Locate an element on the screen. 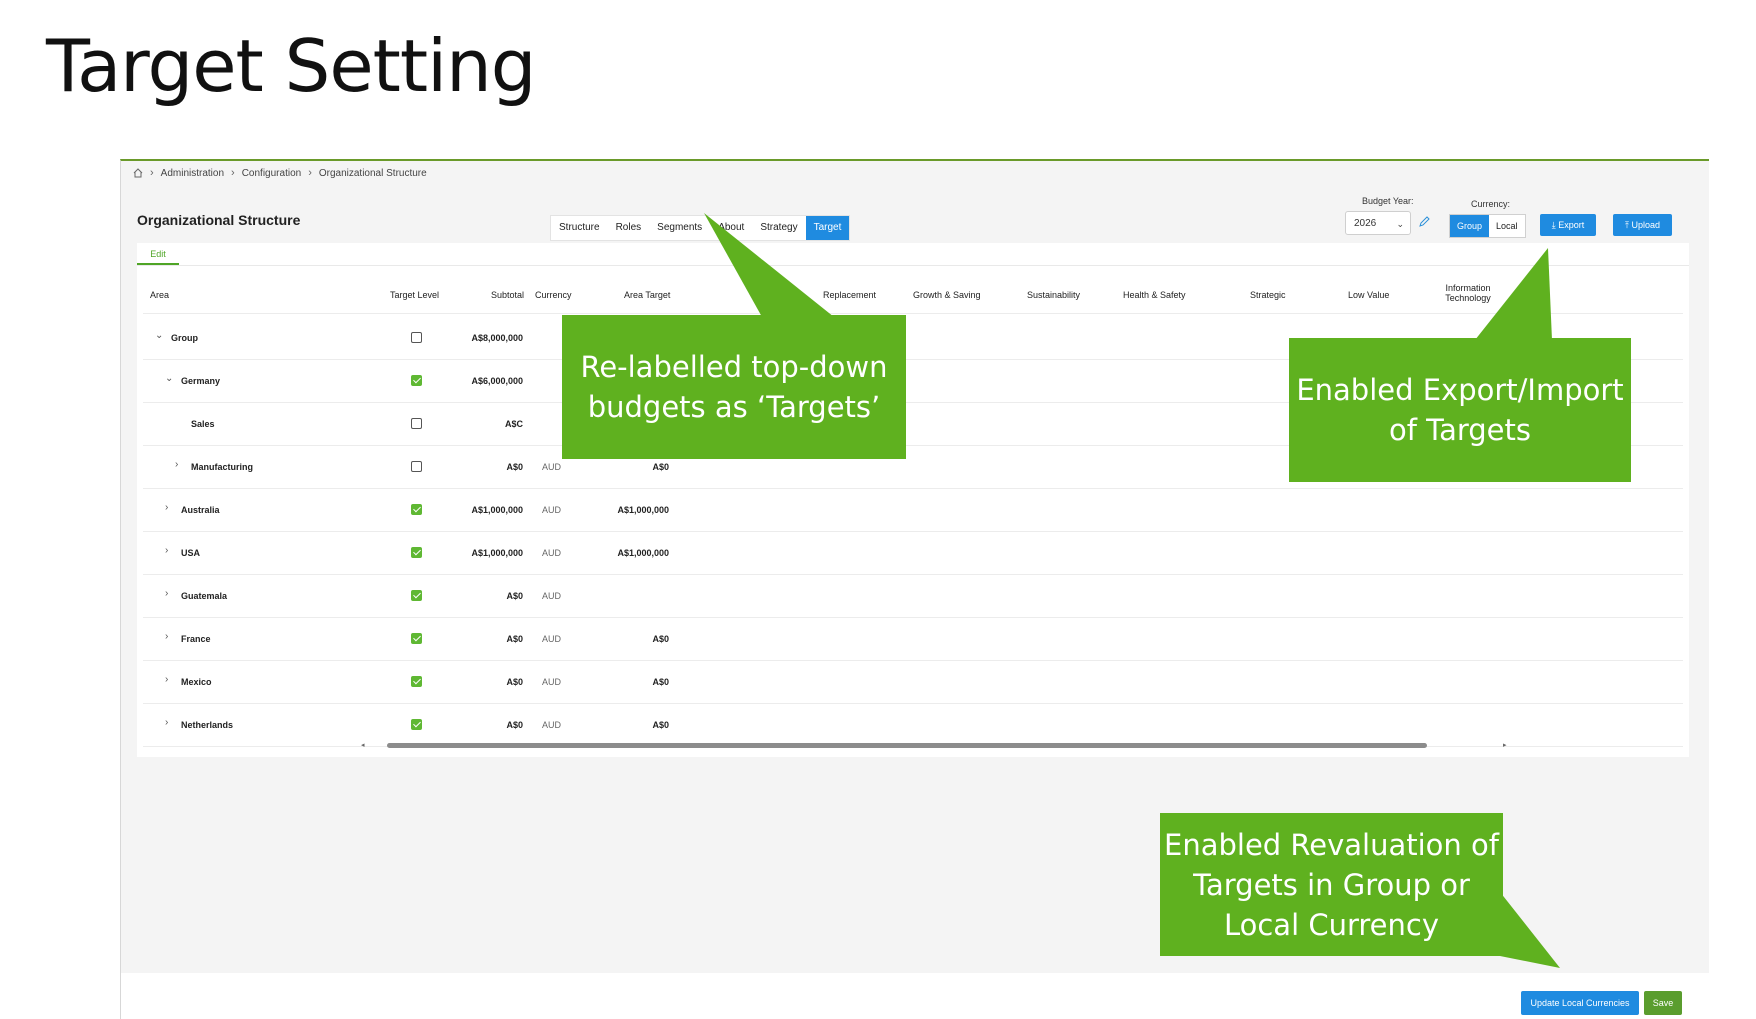 The image size is (1756, 1019). save-button: Save is located at coordinates (1663, 1003).